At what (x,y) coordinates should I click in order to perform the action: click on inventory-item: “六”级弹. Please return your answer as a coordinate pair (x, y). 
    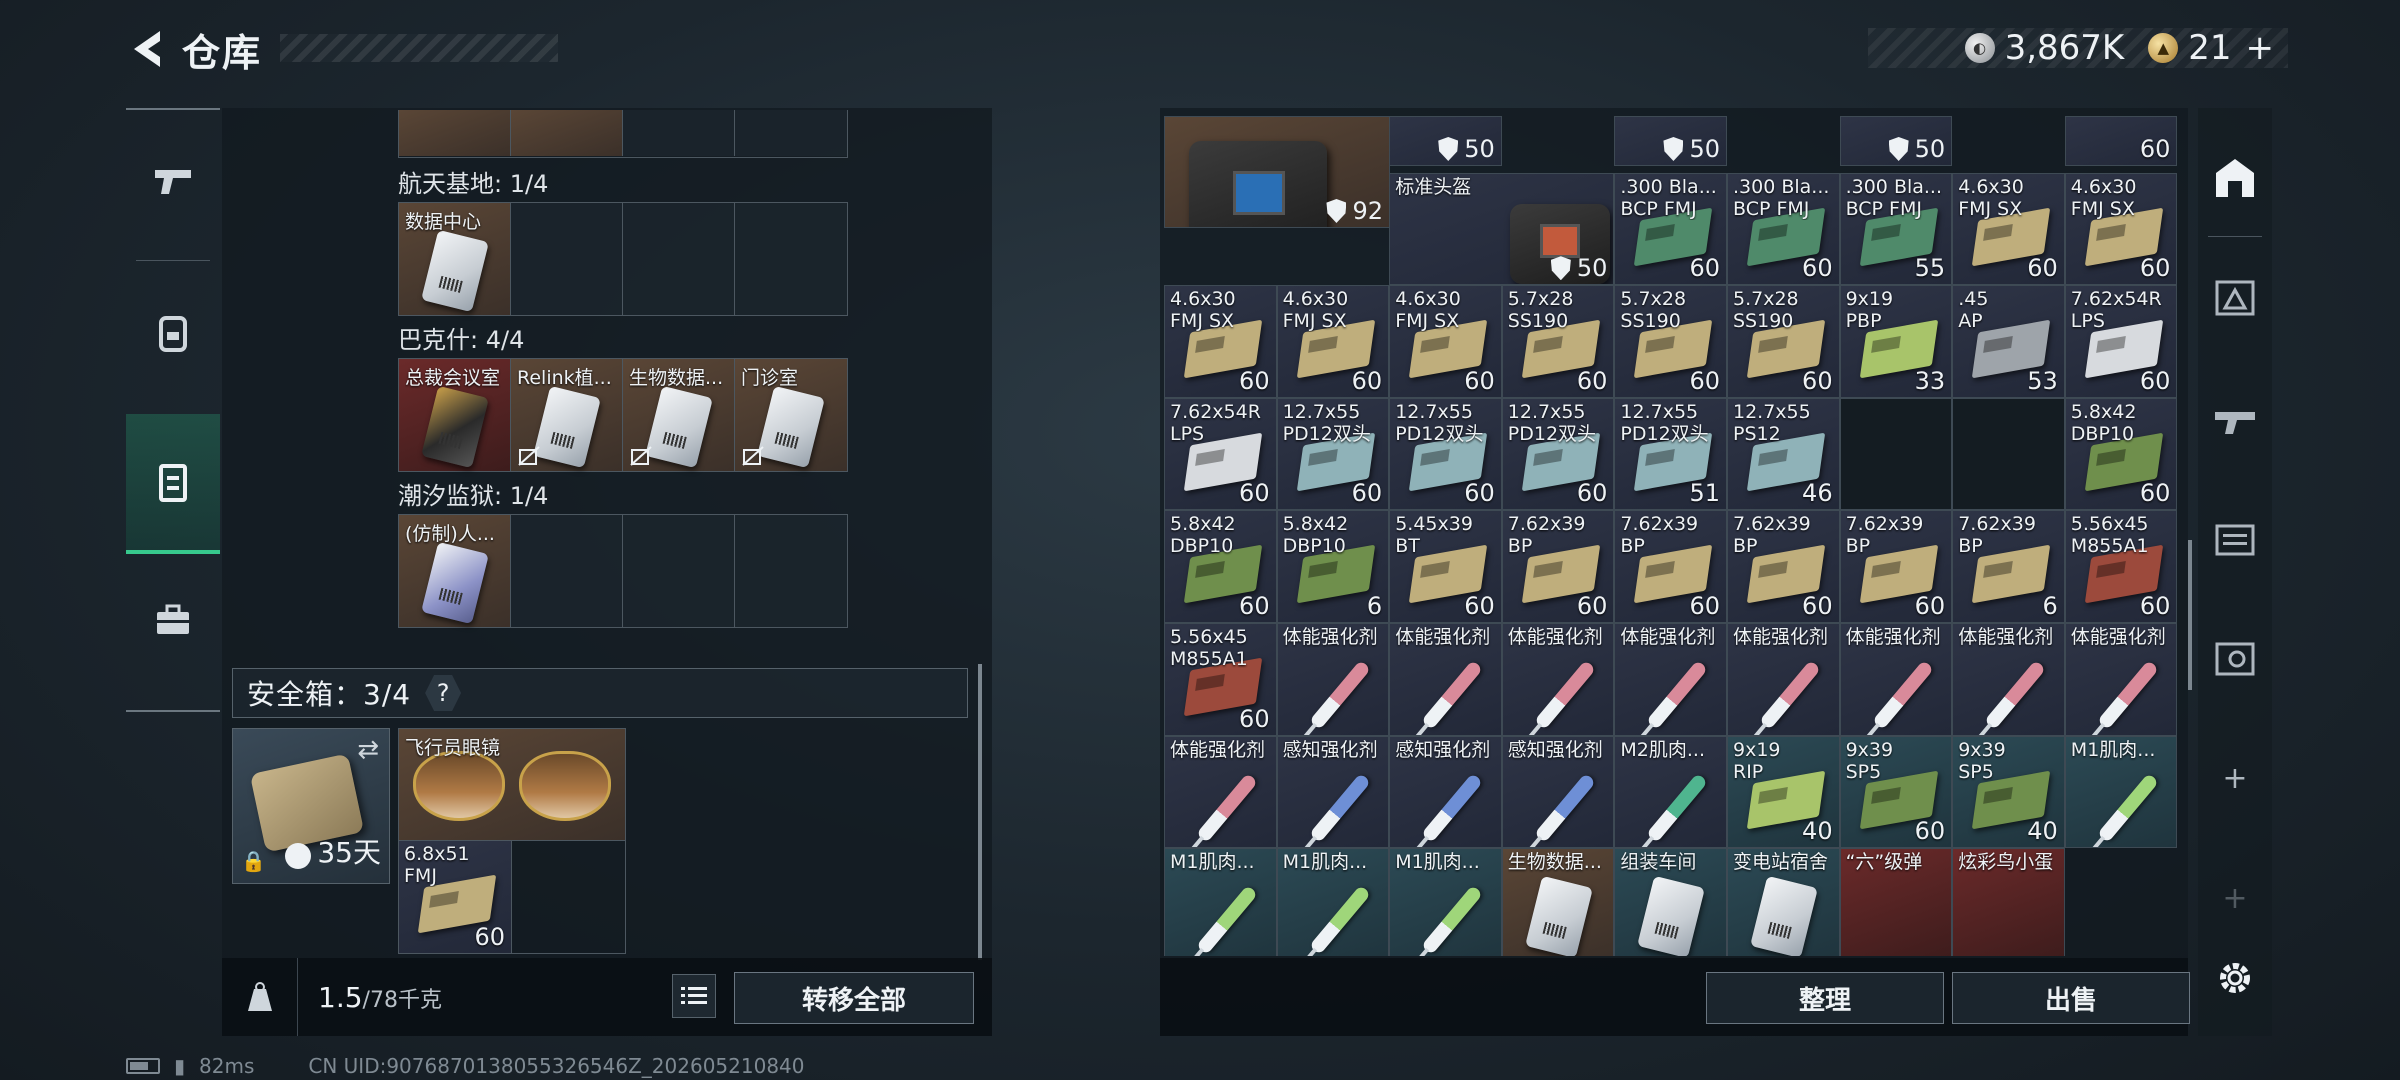
    Looking at the image, I should click on (1896, 902).